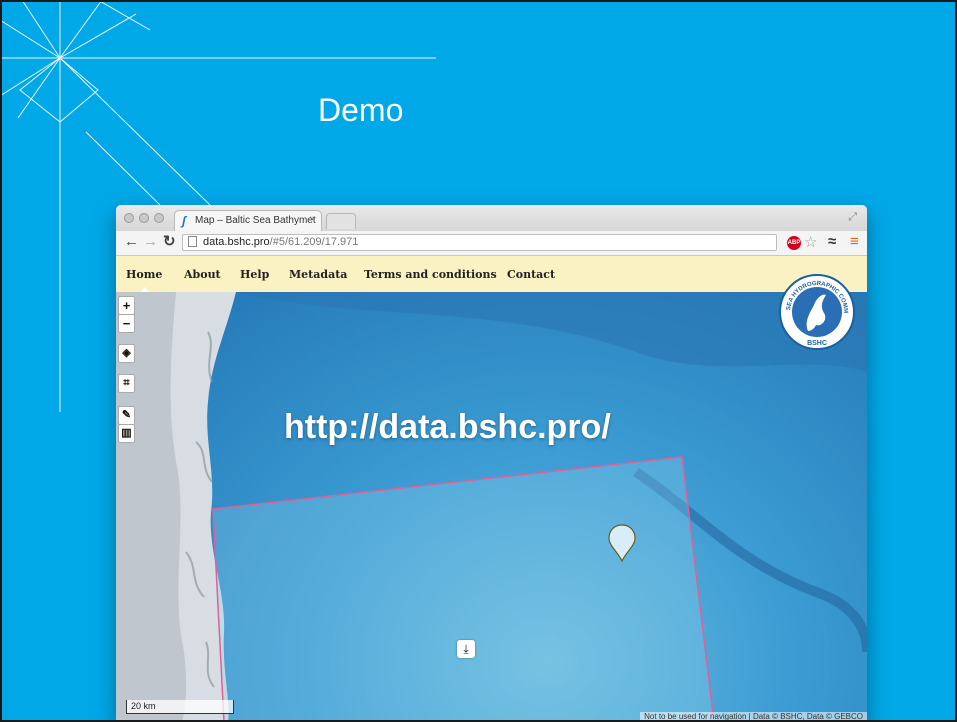 This screenshot has height=722, width=957. What do you see at coordinates (254, 274) in the screenshot?
I see `nav-help: Help` at bounding box center [254, 274].